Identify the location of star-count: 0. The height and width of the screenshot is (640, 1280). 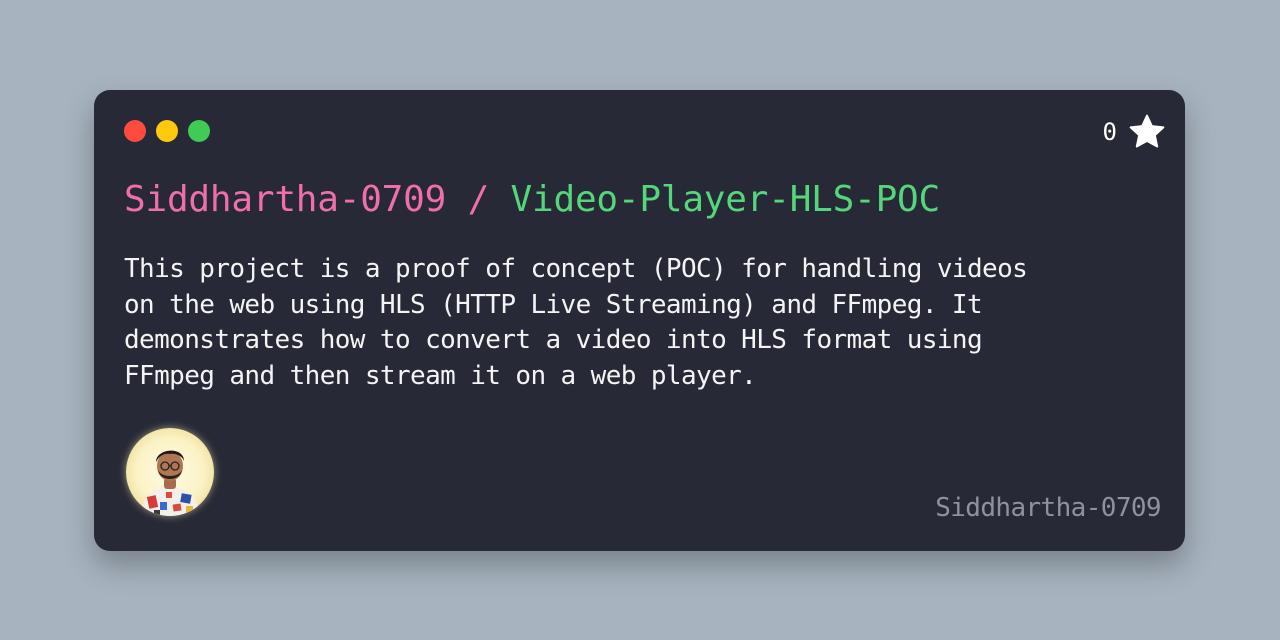
(1109, 132).